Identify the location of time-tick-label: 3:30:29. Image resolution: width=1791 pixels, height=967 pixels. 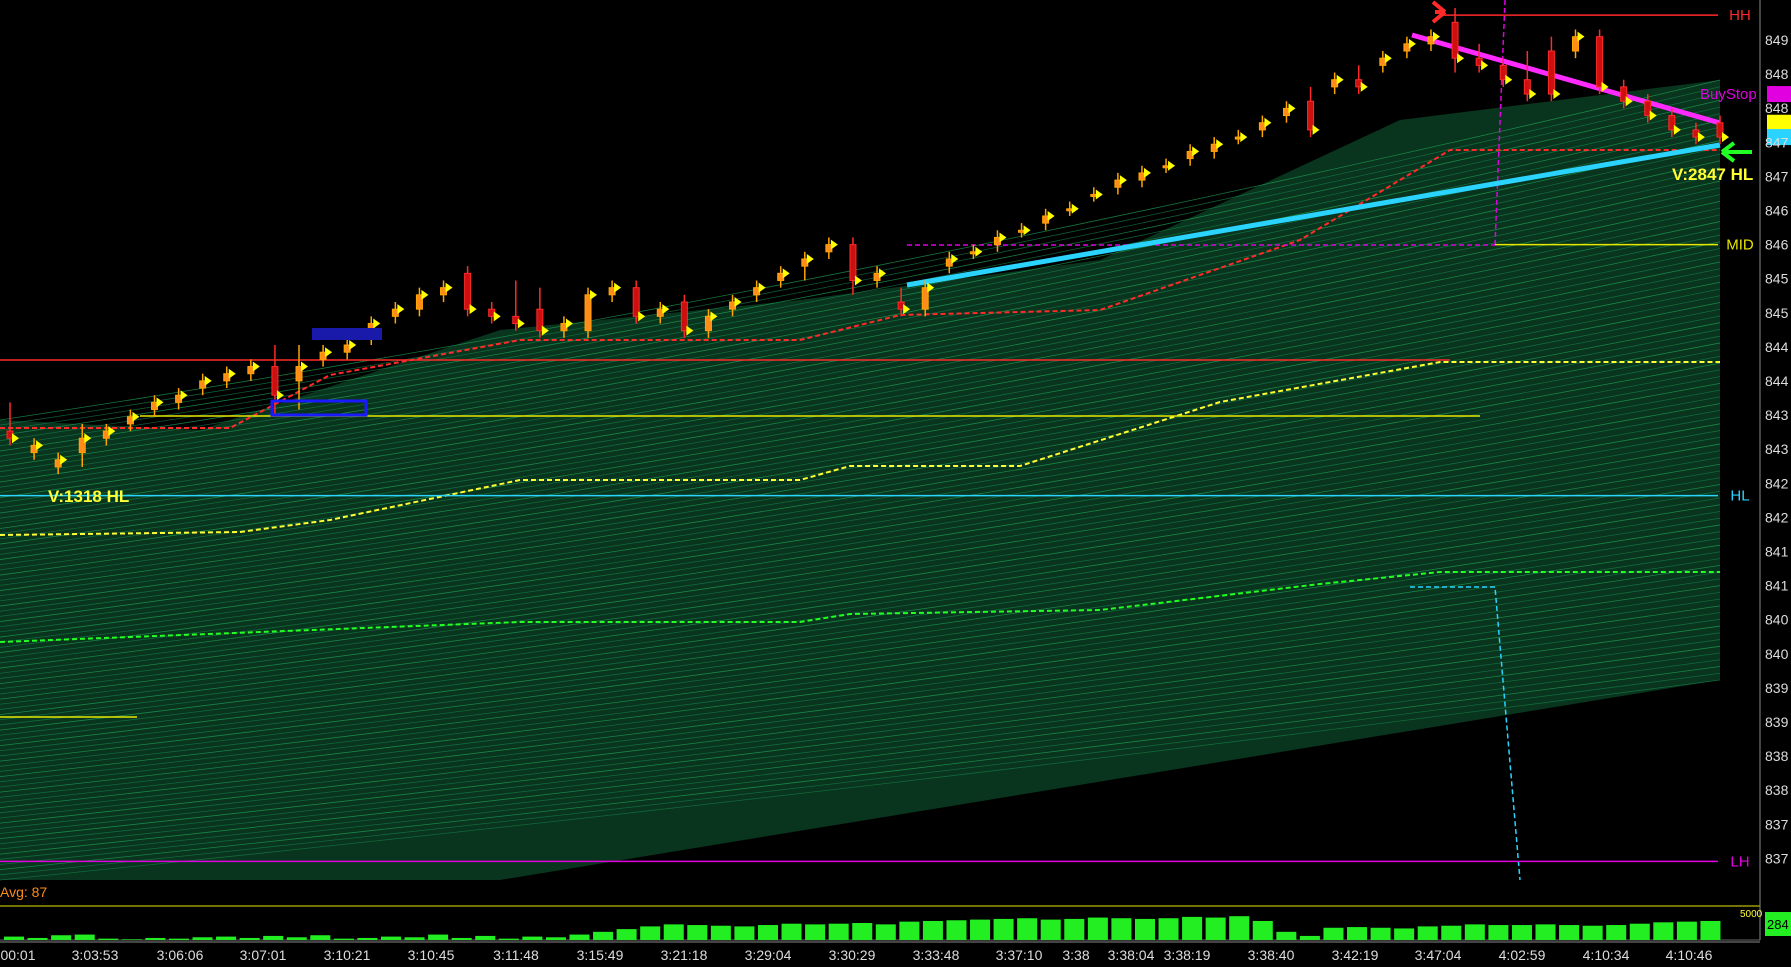
(852, 955).